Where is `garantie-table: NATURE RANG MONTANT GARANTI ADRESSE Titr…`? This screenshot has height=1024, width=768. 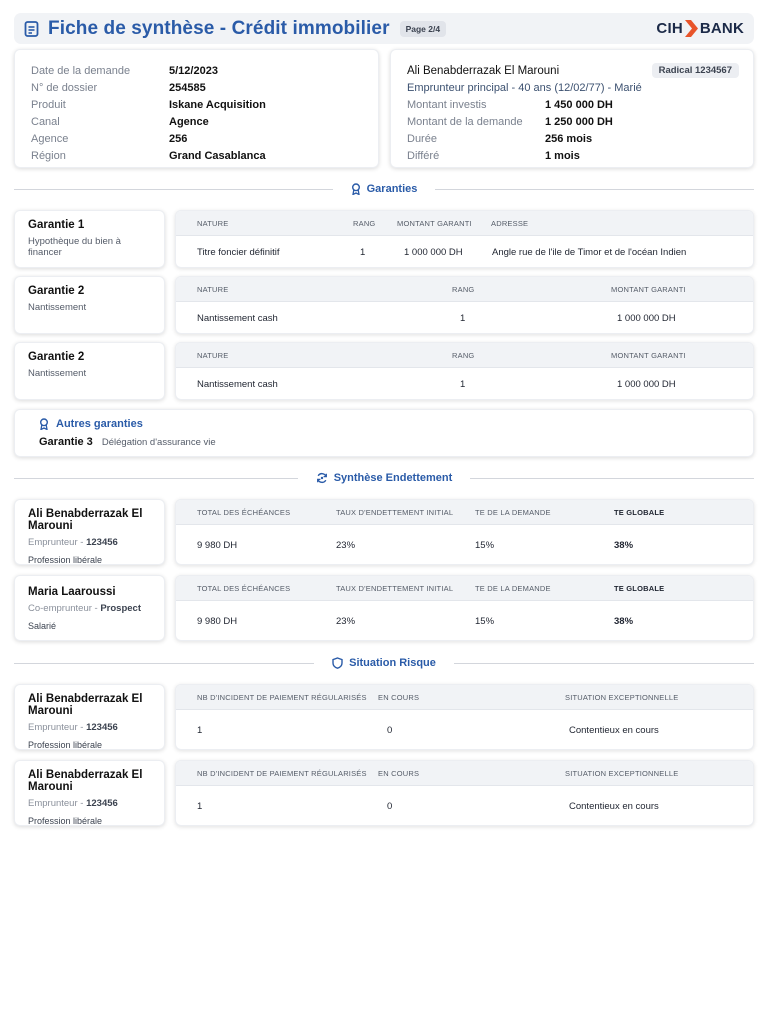 garantie-table: NATURE RANG MONTANT GARANTI ADRESSE Titr… is located at coordinates (464, 239).